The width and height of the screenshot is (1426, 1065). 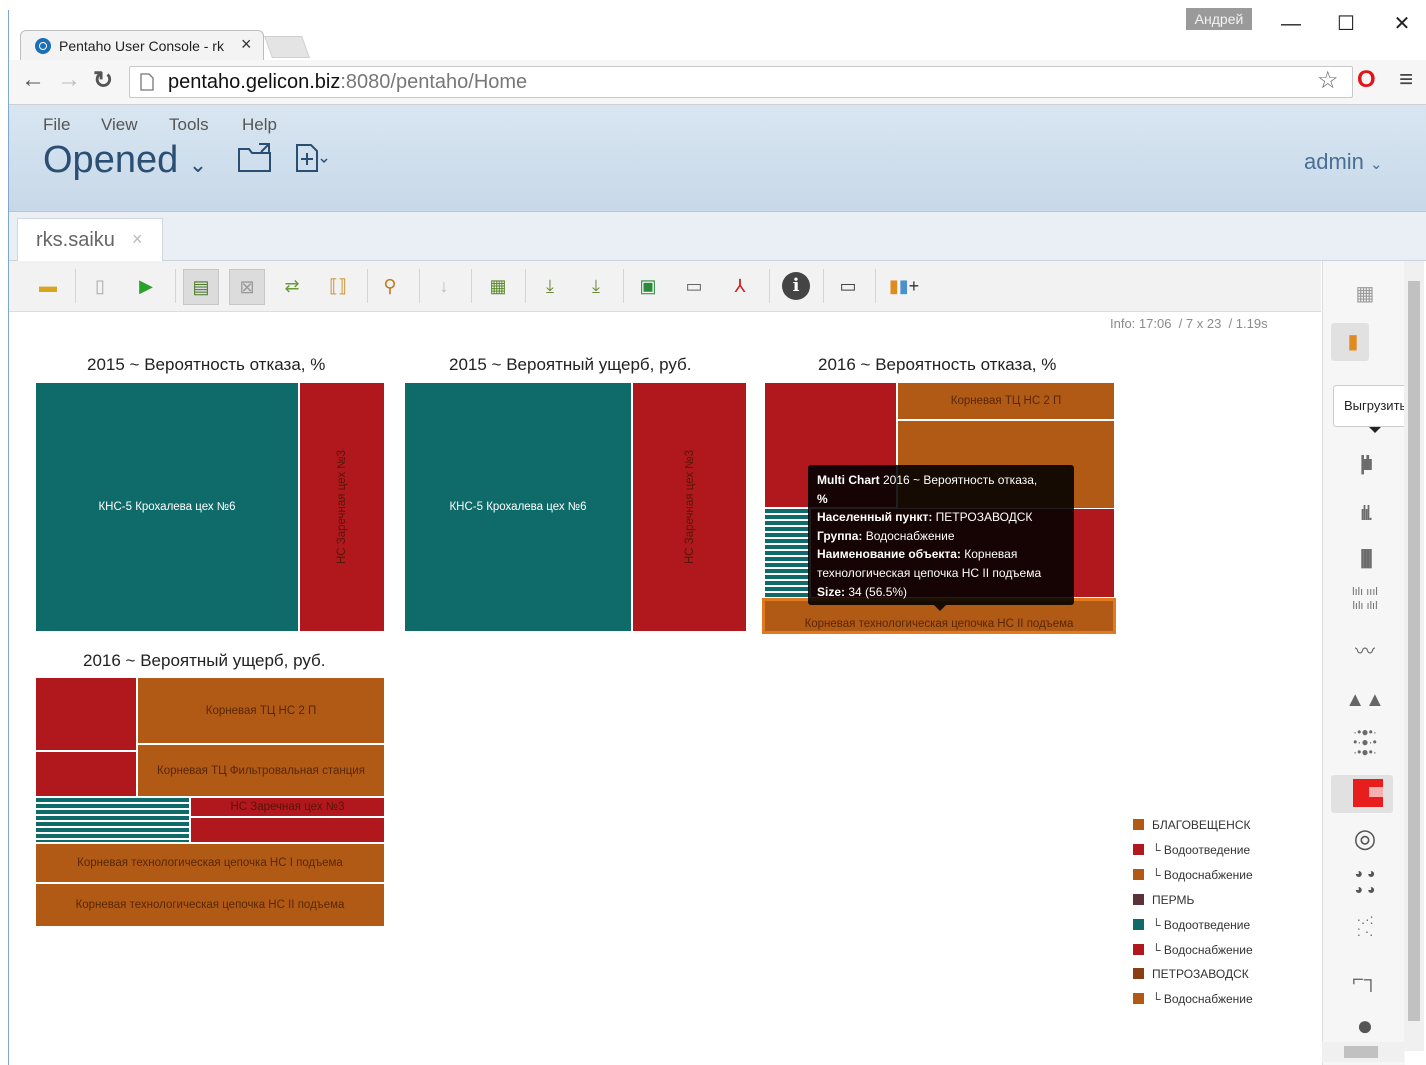 I want to click on new-query-icon: ▯, so click(x=100, y=286).